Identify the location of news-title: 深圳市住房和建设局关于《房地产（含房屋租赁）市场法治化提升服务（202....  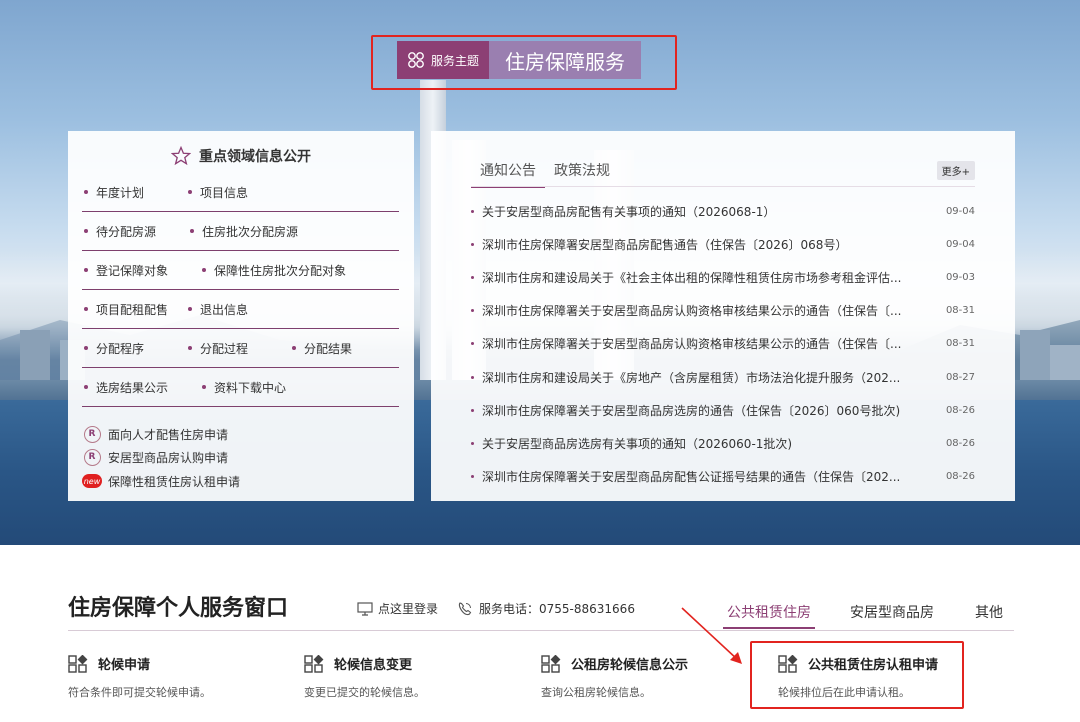
(691, 377).